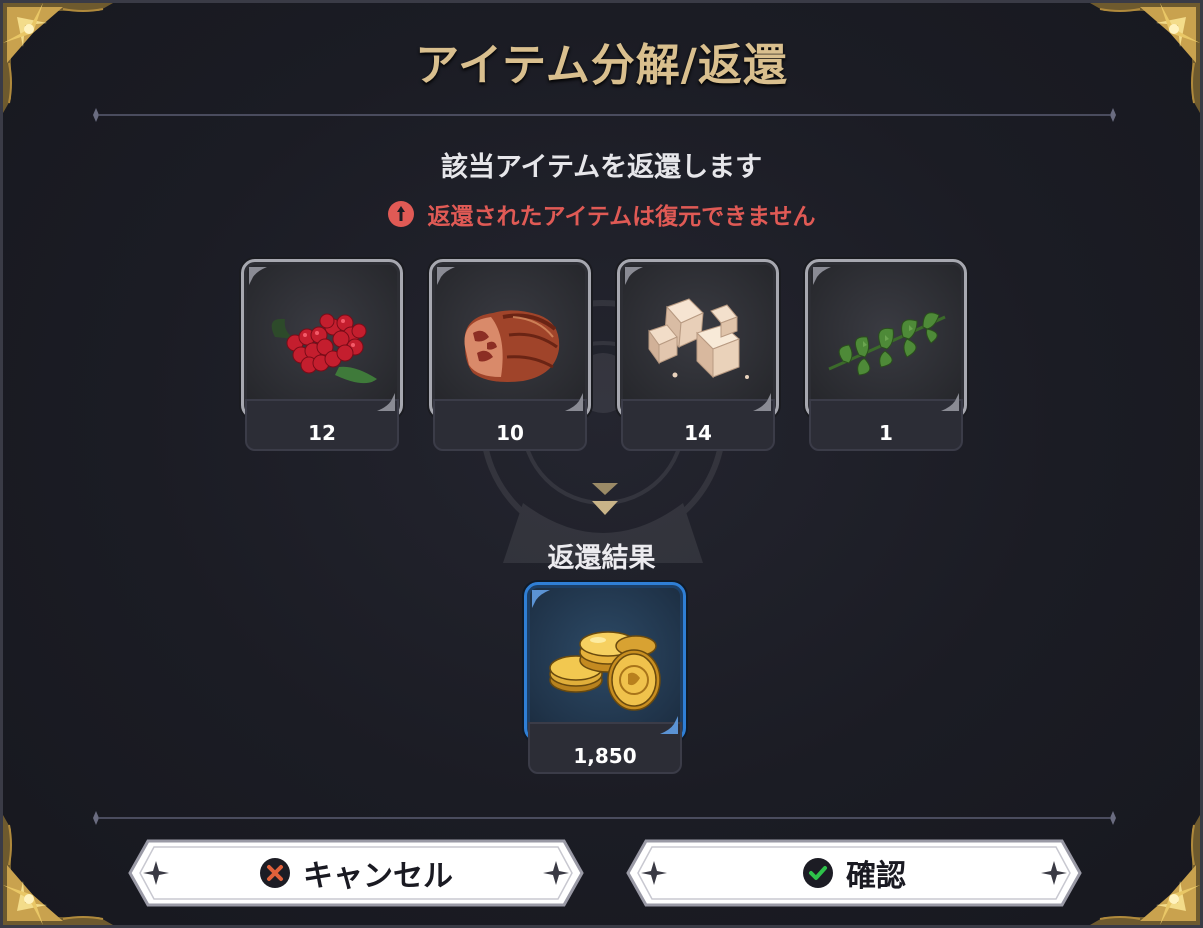 The height and width of the screenshot is (928, 1203). Describe the element at coordinates (605, 671) in the screenshot. I see `gold-coins-icon` at that location.